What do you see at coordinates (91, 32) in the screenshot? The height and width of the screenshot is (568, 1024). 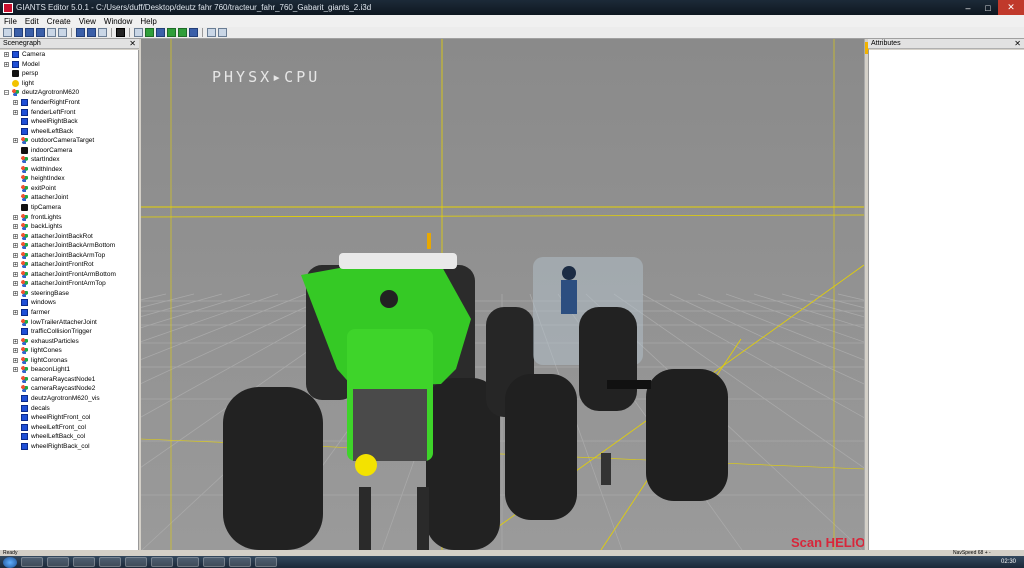 I see `redo-icon` at bounding box center [91, 32].